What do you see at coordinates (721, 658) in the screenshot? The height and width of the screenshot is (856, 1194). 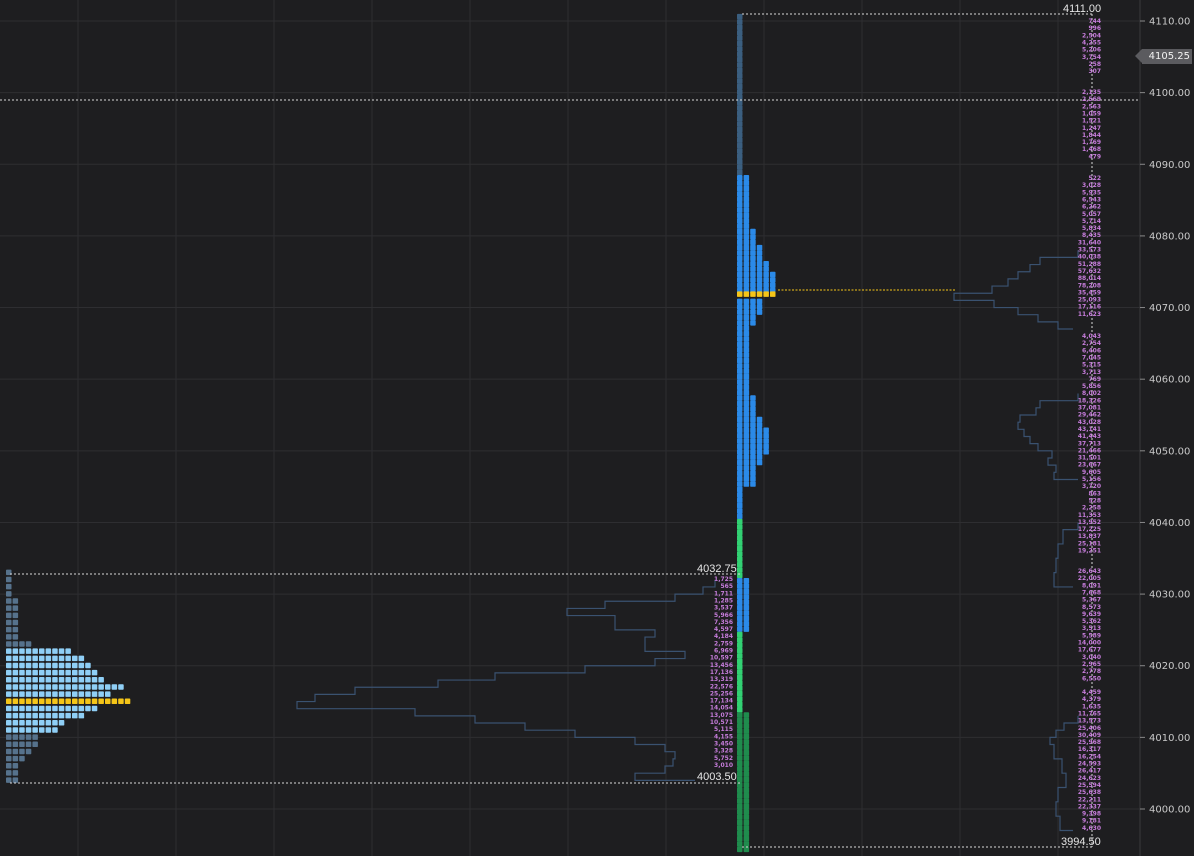 I see `prior-volume-label: 10,597` at bounding box center [721, 658].